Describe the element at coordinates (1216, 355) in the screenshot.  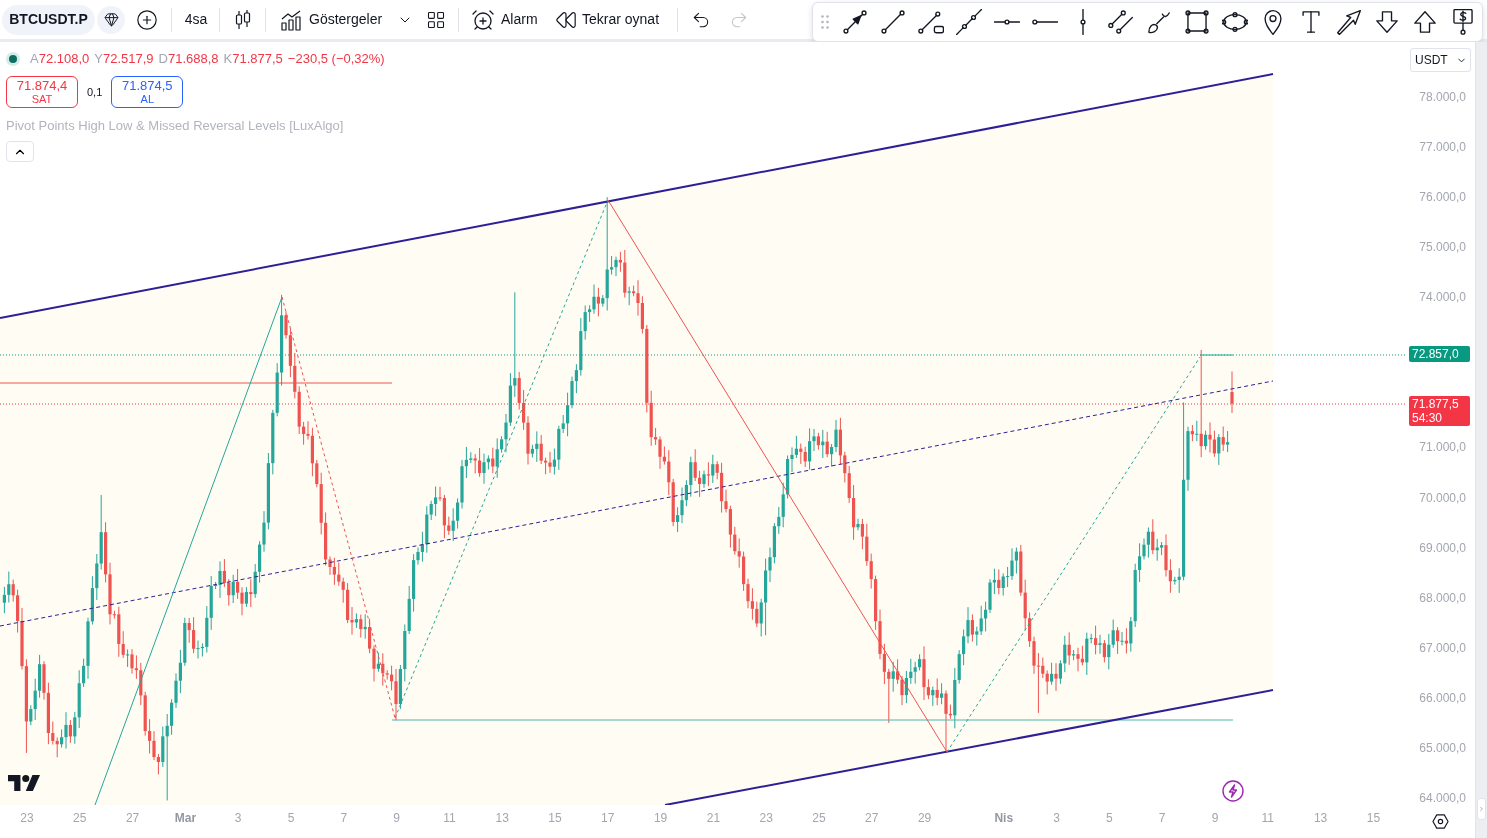
I see `level-line` at that location.